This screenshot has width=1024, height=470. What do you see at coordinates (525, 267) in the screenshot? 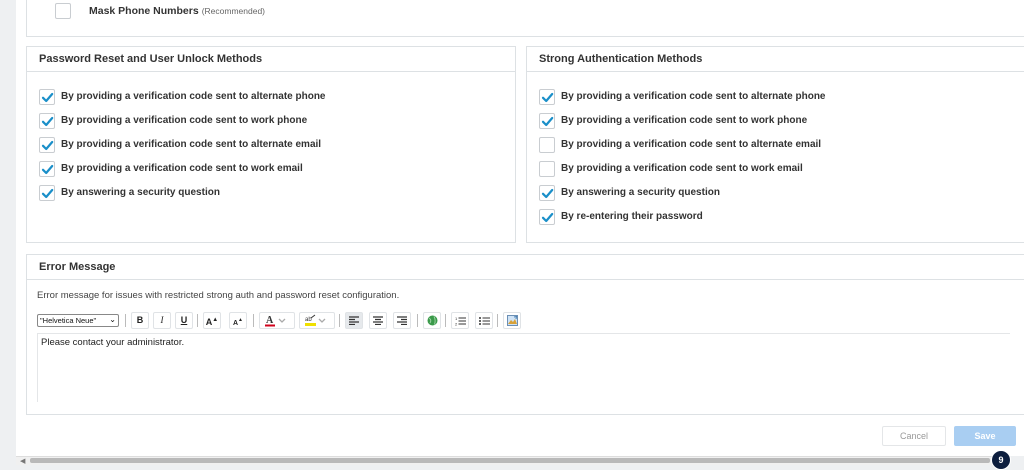
I see `error-message-header: Error Message` at bounding box center [525, 267].